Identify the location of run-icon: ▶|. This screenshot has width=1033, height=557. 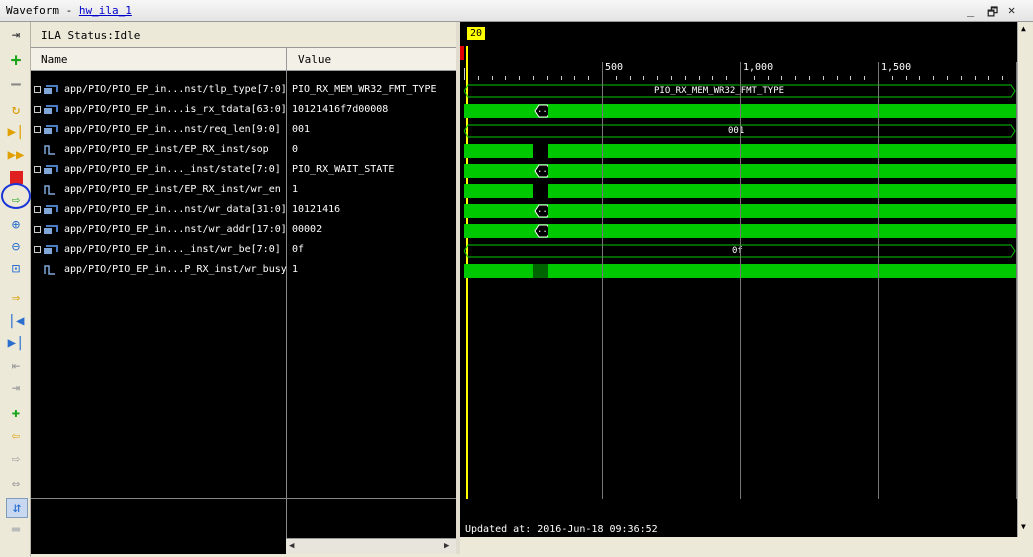
(16, 132).